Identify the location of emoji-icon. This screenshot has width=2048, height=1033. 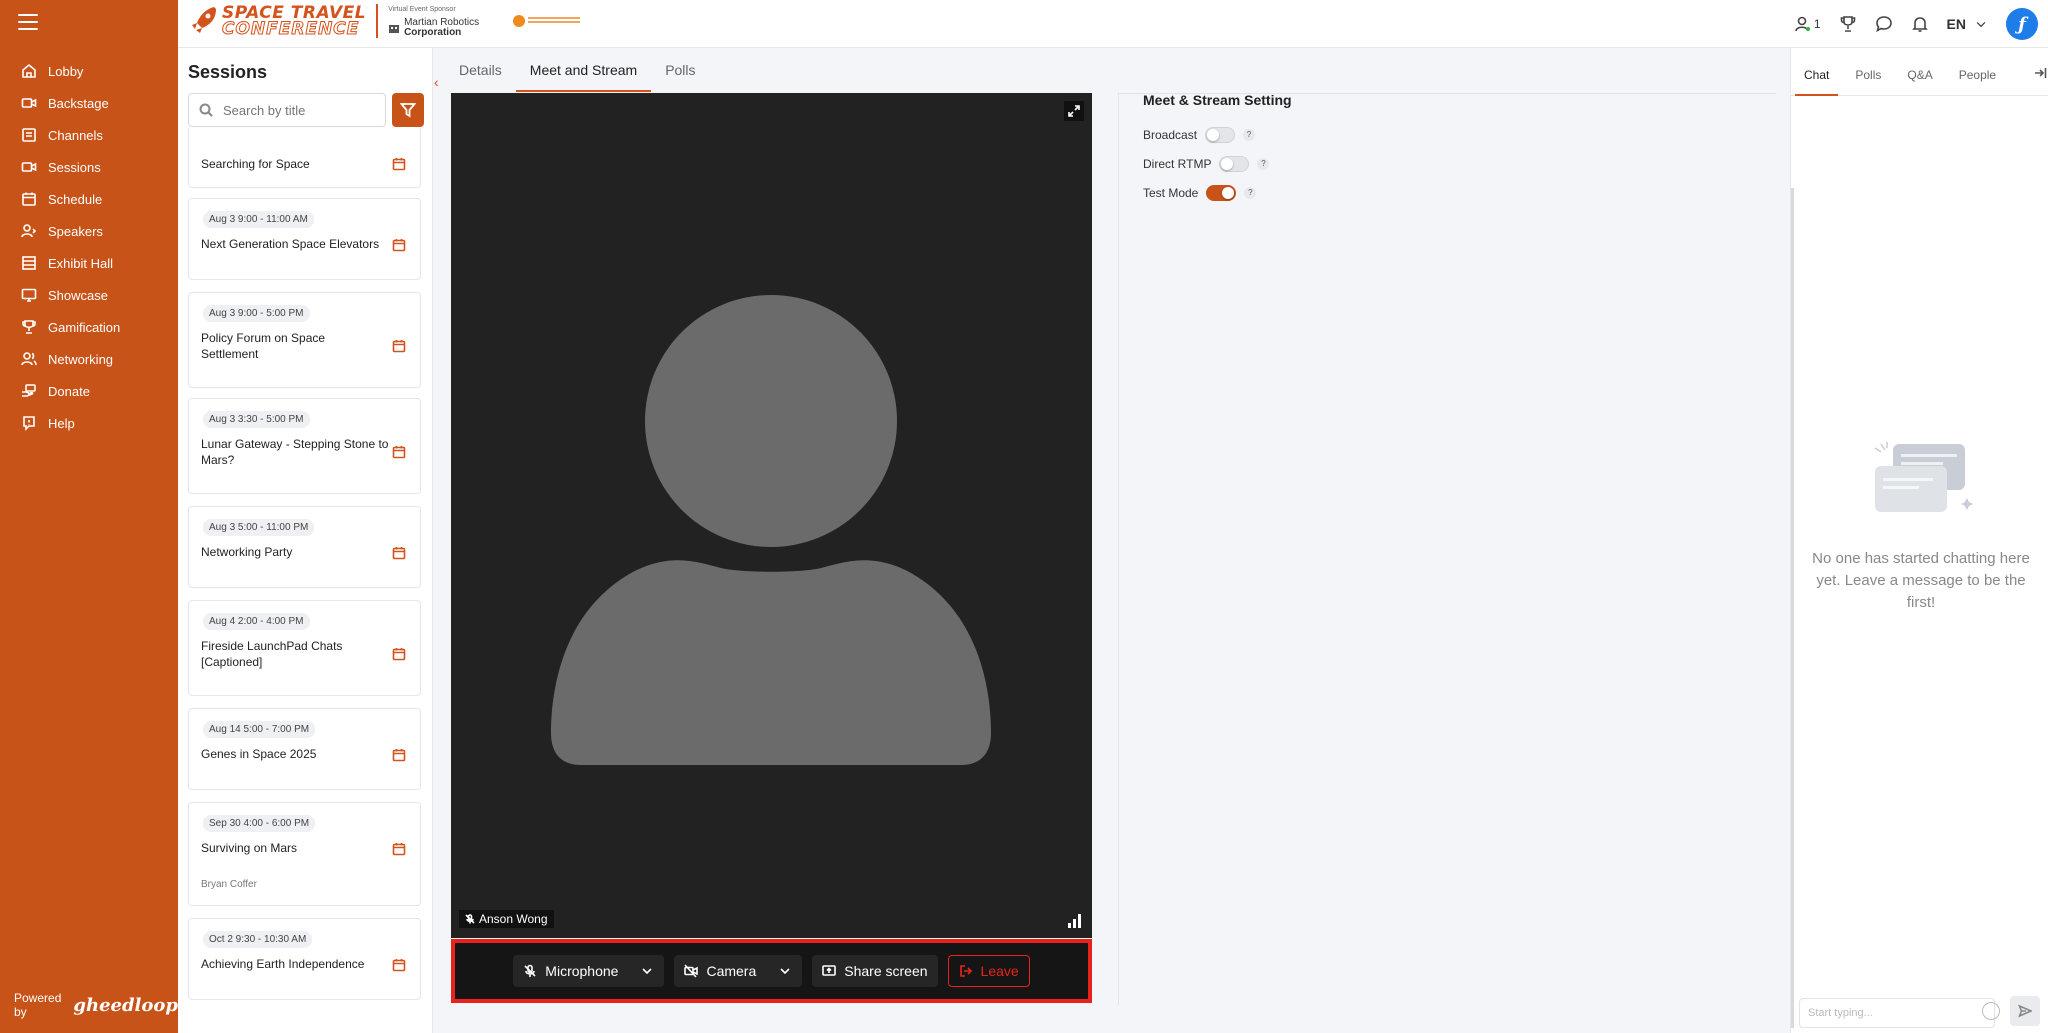
(1991, 1011).